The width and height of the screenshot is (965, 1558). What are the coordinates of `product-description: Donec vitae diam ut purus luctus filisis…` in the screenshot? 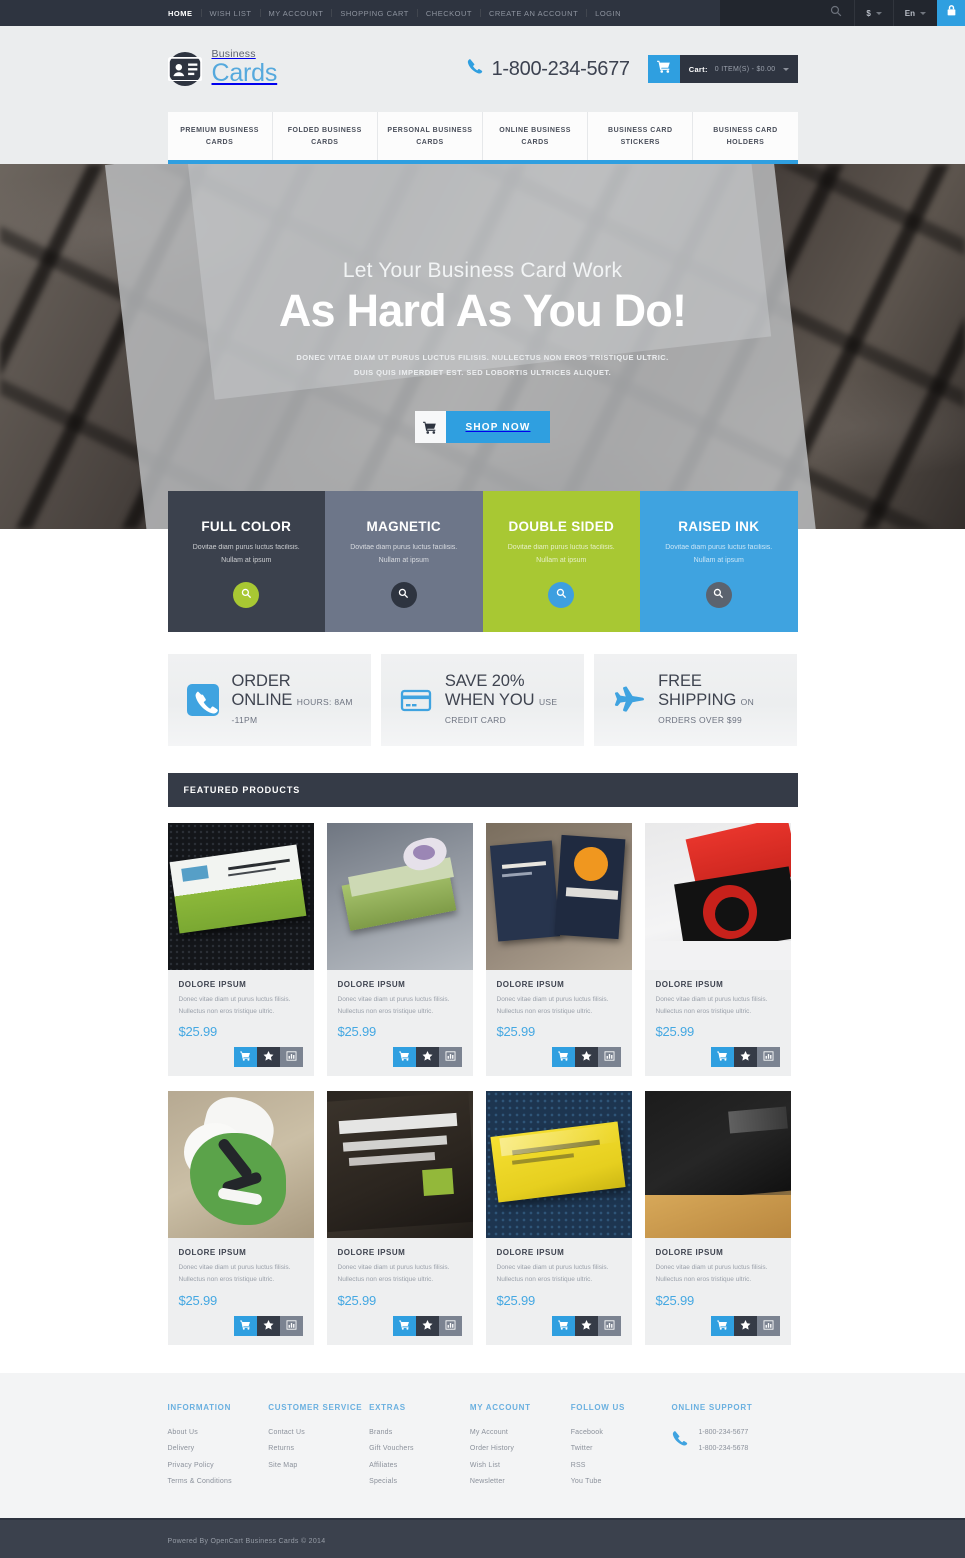 It's located at (711, 1005).